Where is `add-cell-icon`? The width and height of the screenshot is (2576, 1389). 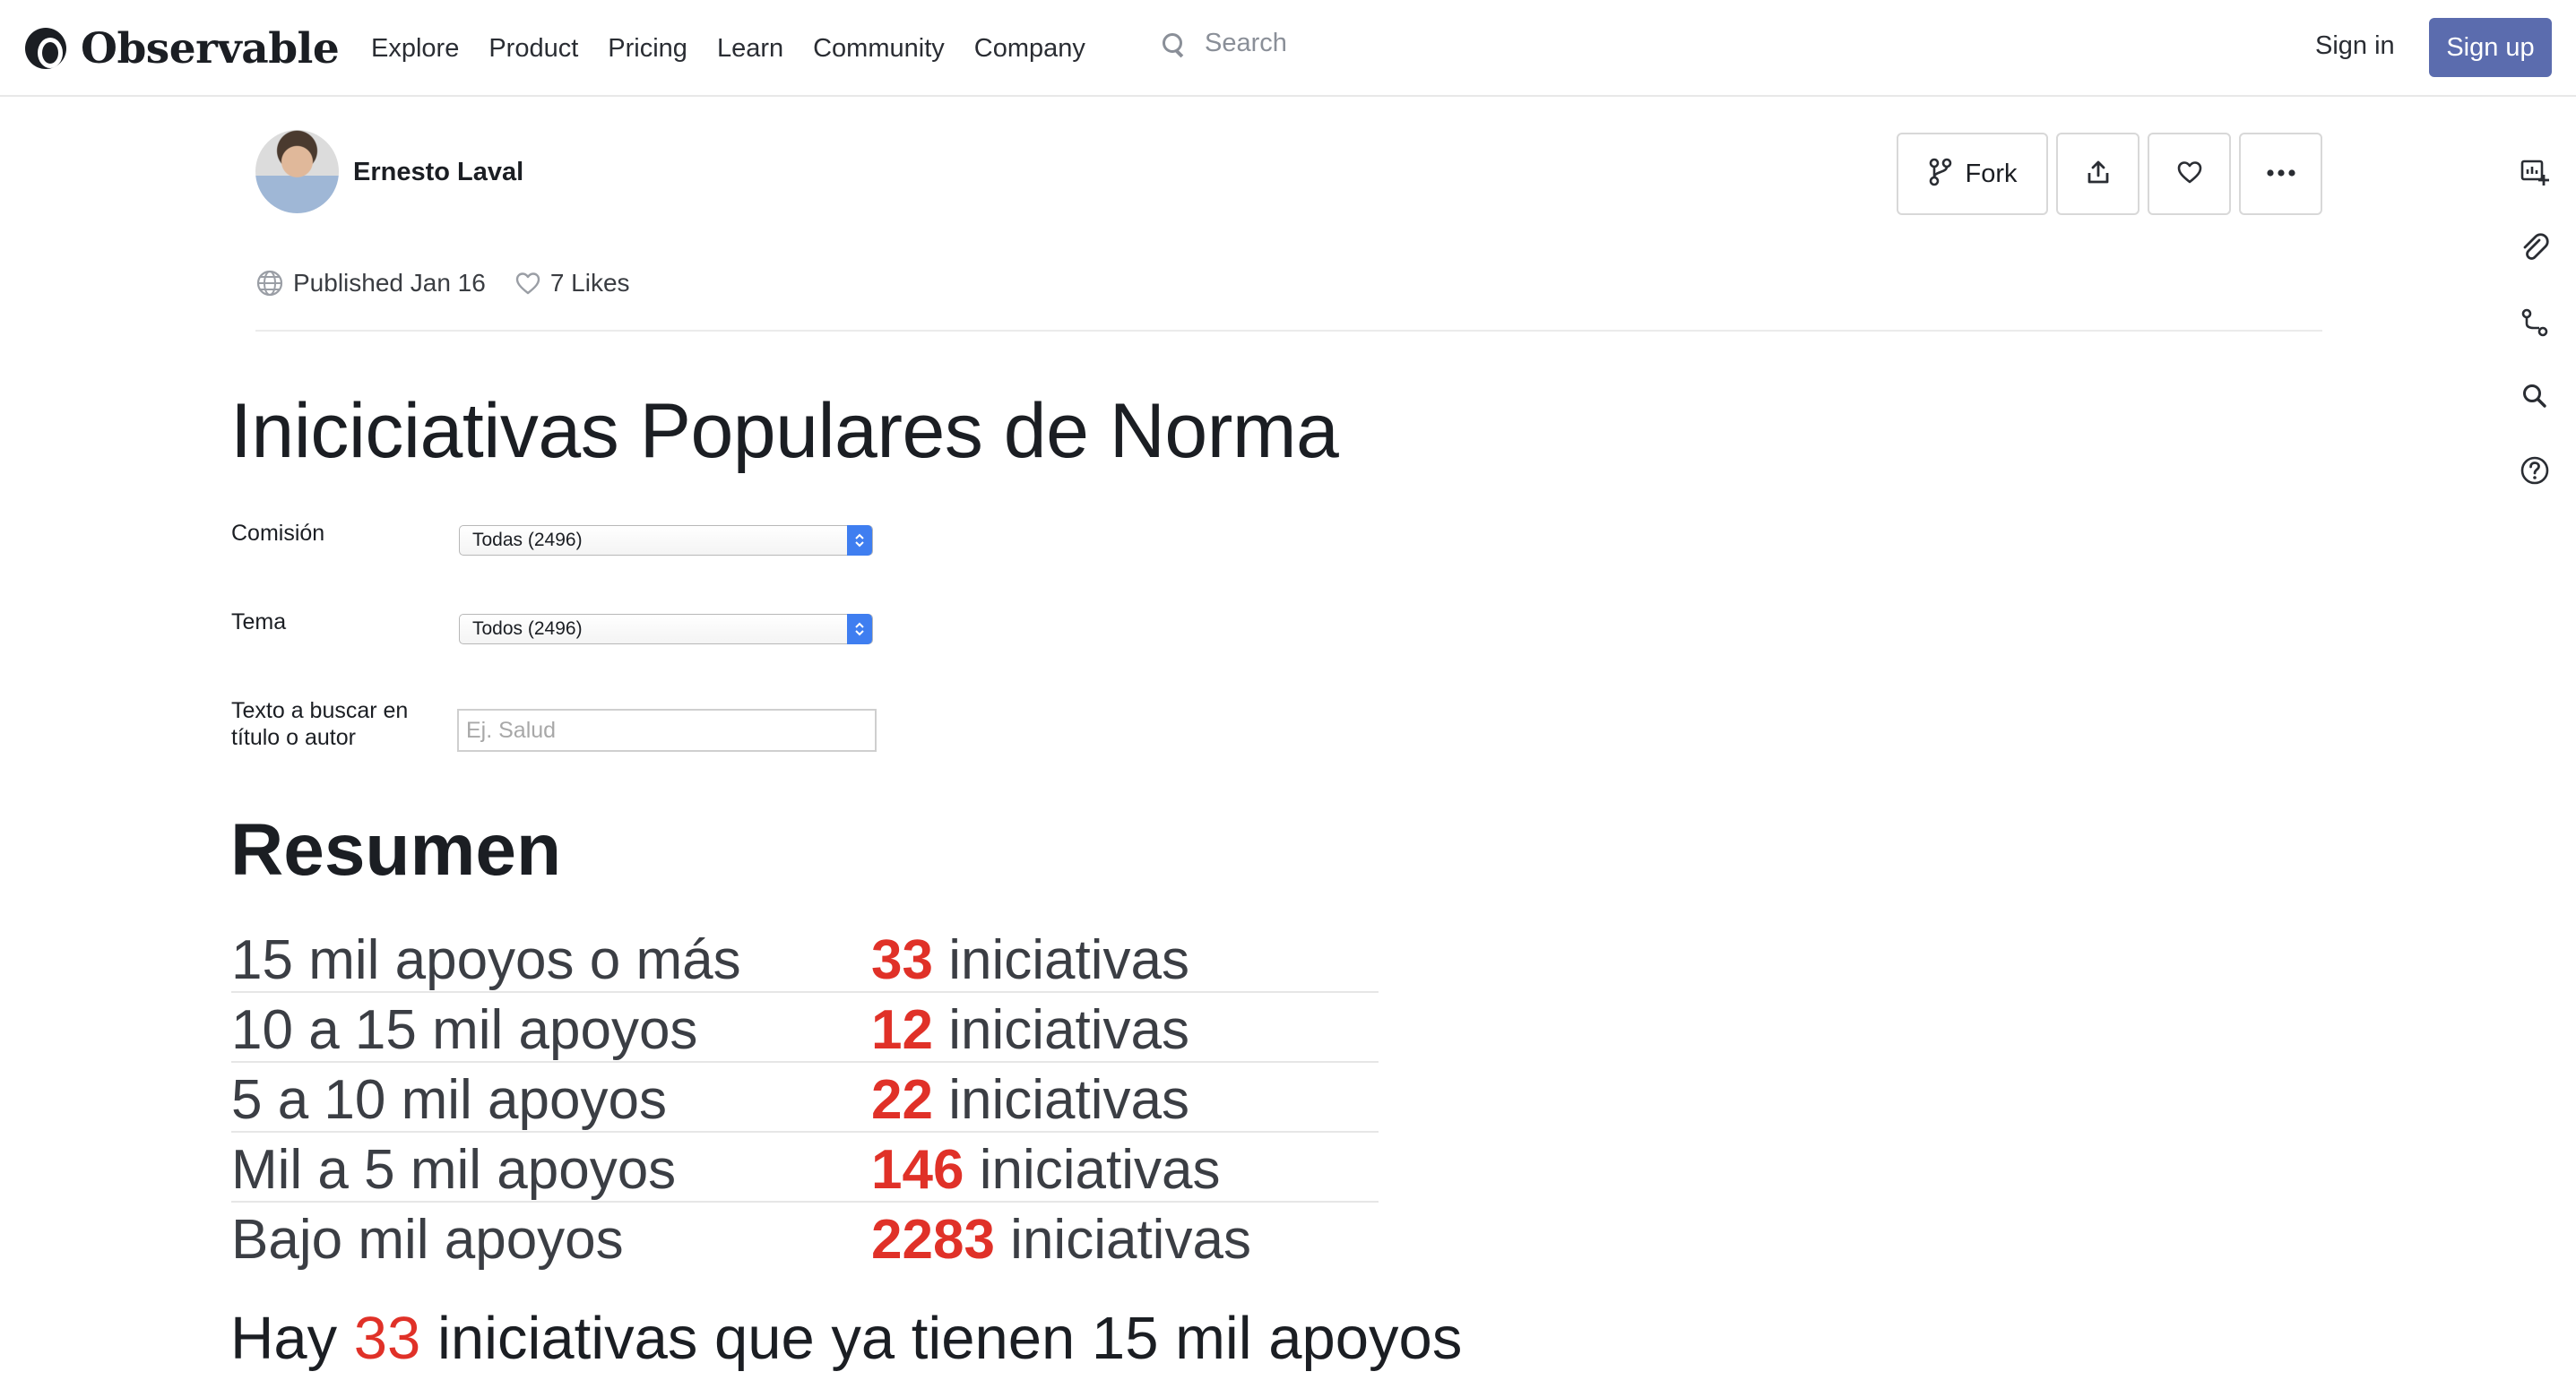 add-cell-icon is located at coordinates (2535, 172).